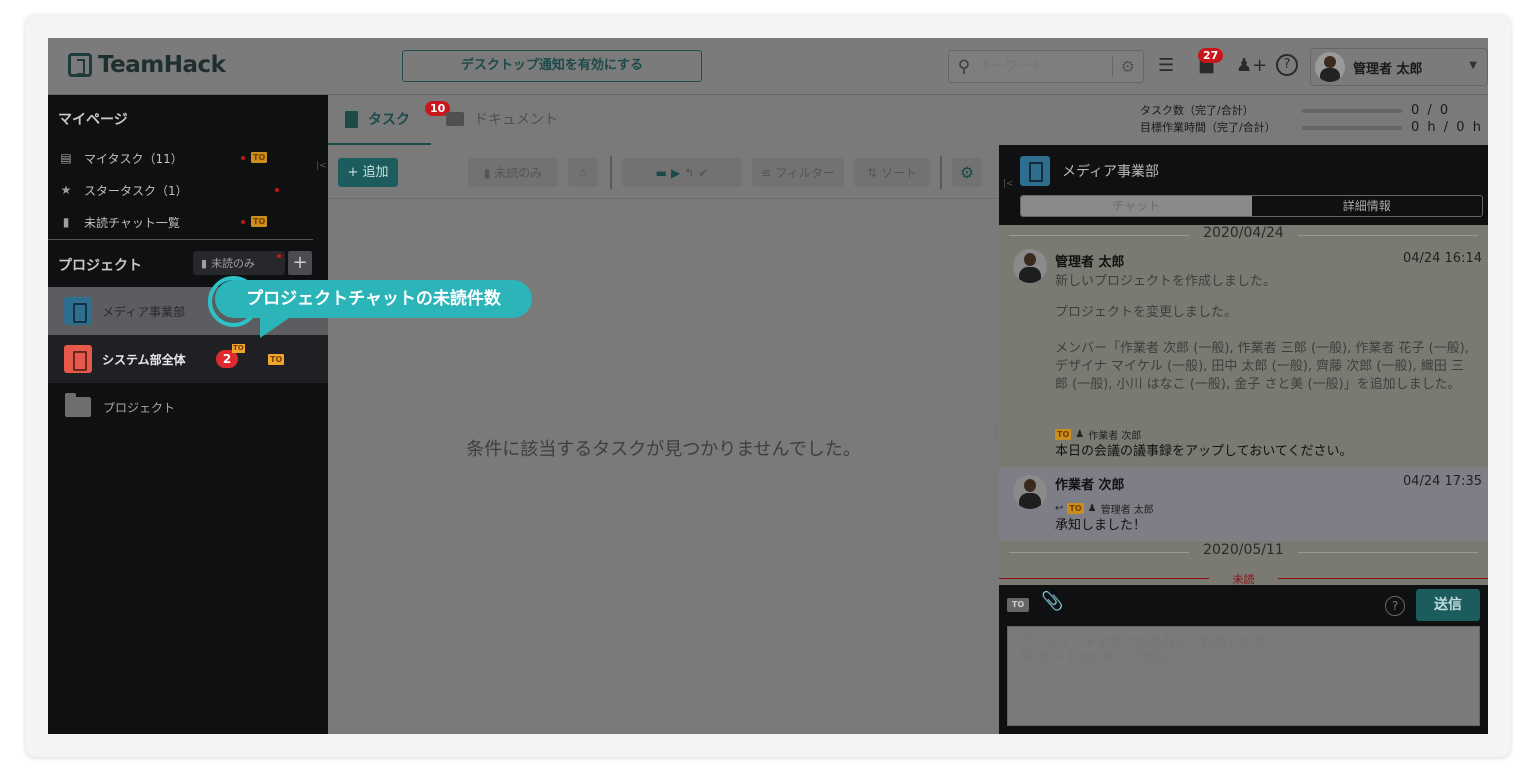 The image size is (1536, 771). What do you see at coordinates (1039, 66) in the screenshot?
I see `search-input` at bounding box center [1039, 66].